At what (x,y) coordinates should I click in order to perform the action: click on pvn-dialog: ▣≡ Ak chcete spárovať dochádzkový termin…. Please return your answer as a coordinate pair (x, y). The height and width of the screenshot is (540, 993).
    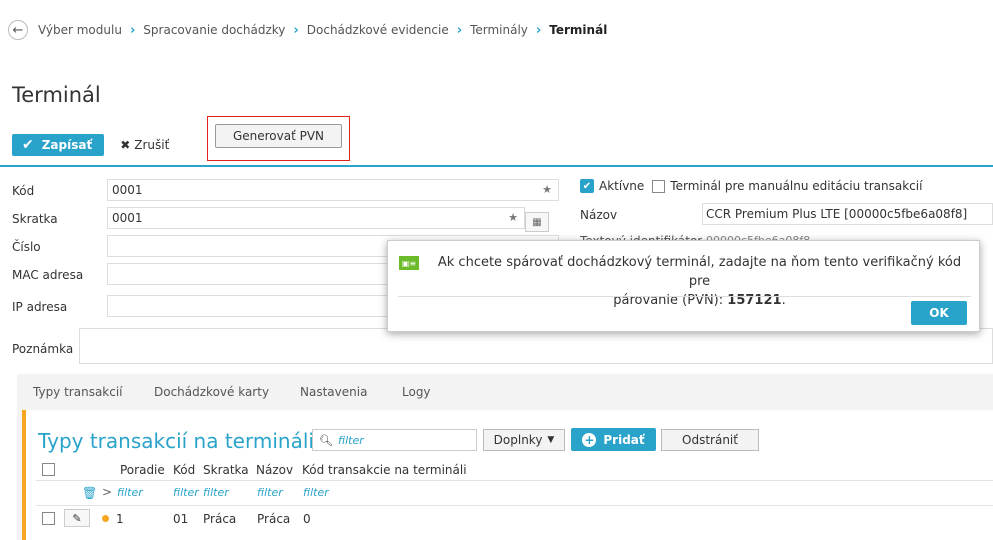
    Looking at the image, I should click on (683, 286).